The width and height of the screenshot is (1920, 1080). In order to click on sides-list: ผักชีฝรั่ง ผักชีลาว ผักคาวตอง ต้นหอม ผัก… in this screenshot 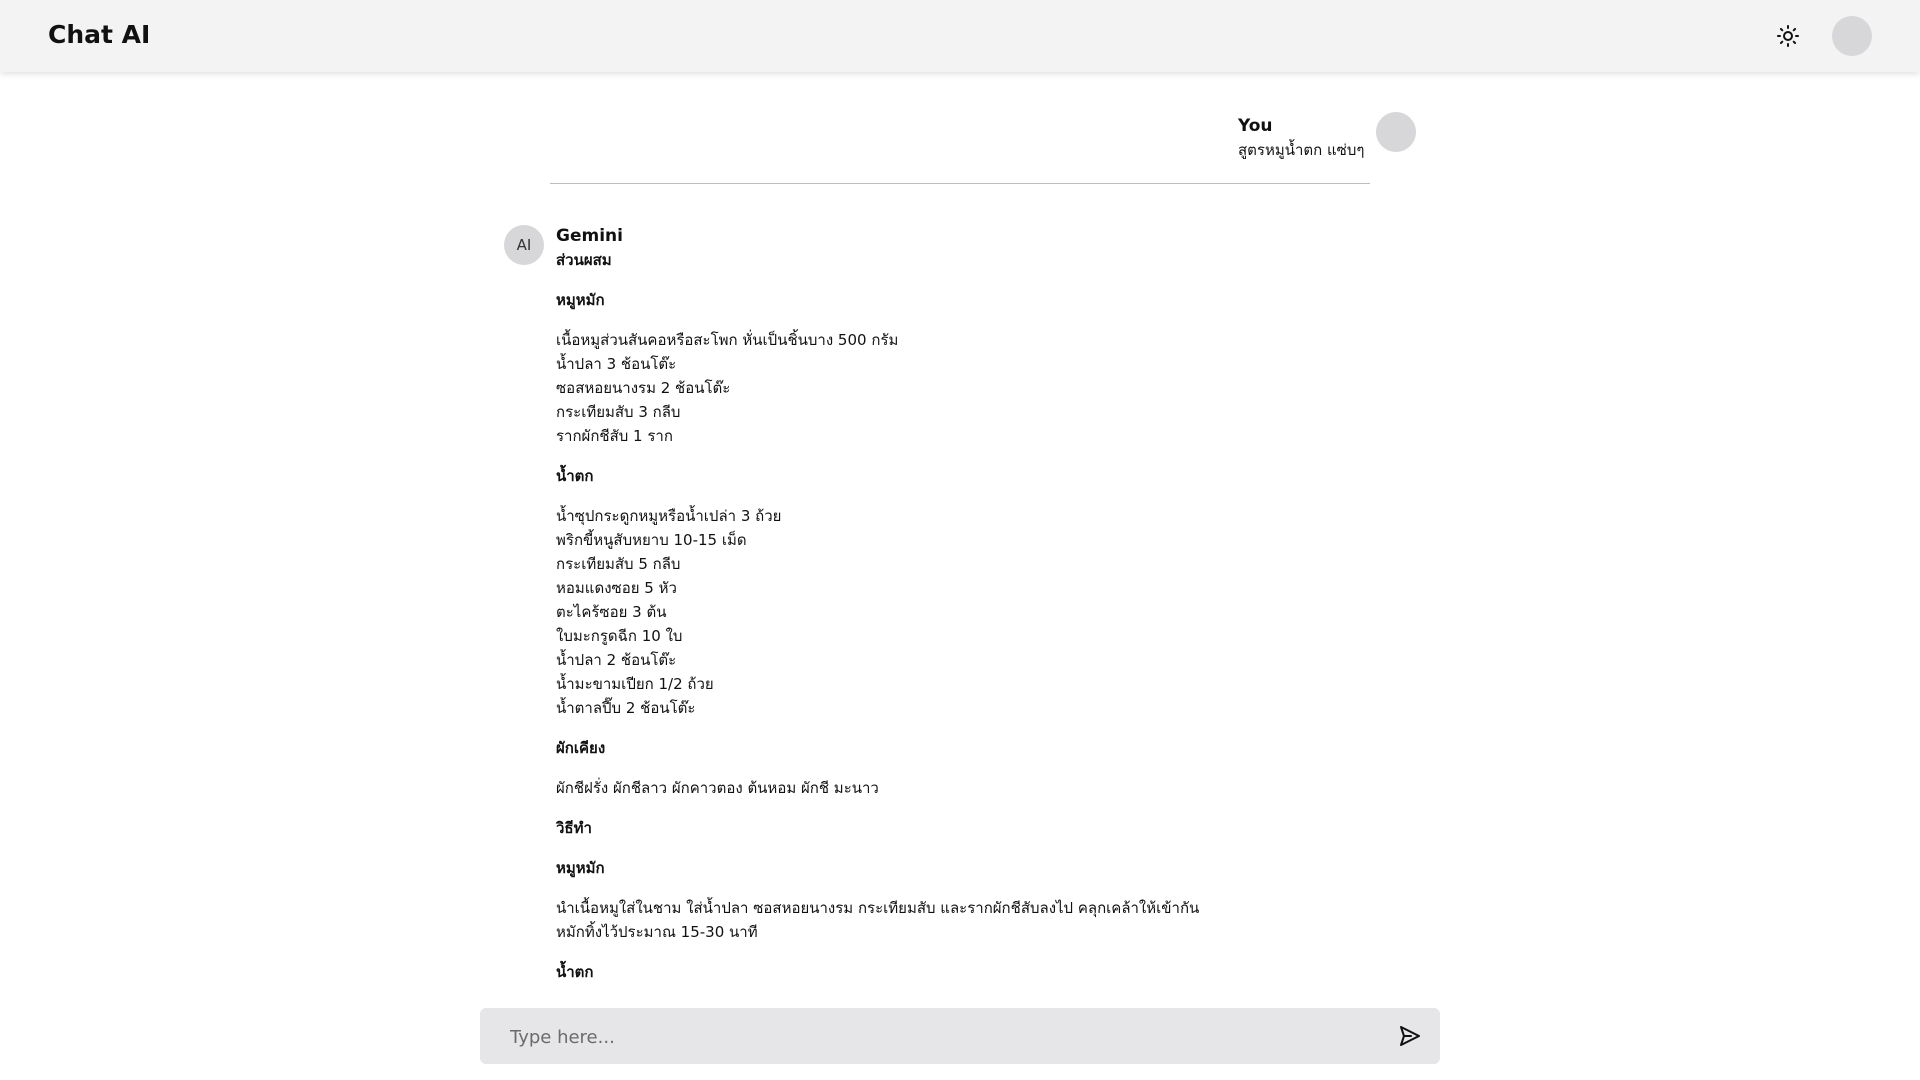, I will do `click(966, 788)`.